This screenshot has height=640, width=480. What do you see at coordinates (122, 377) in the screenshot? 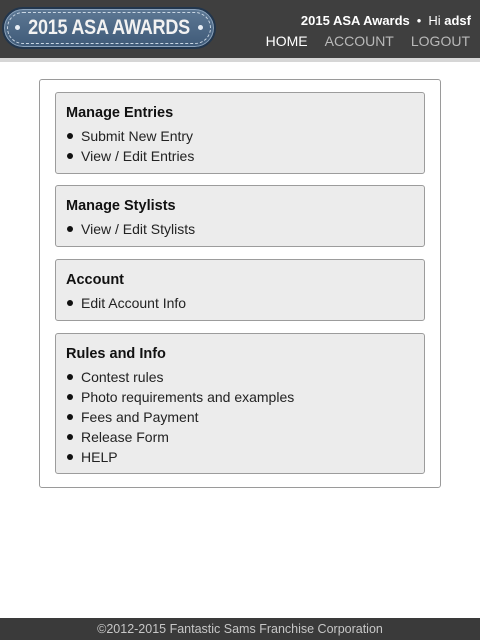
I see `contest-rules-link: Contest rules` at bounding box center [122, 377].